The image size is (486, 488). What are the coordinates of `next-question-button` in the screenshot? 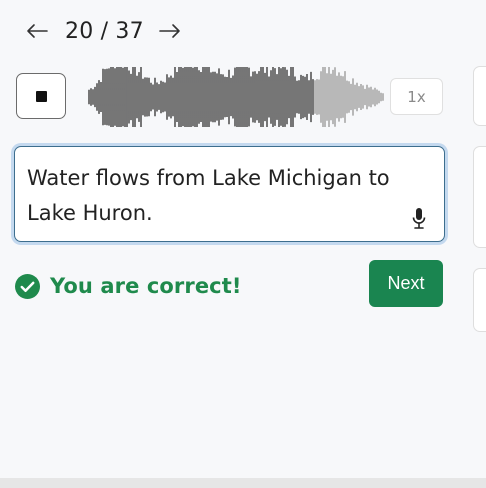 It's located at (170, 31).